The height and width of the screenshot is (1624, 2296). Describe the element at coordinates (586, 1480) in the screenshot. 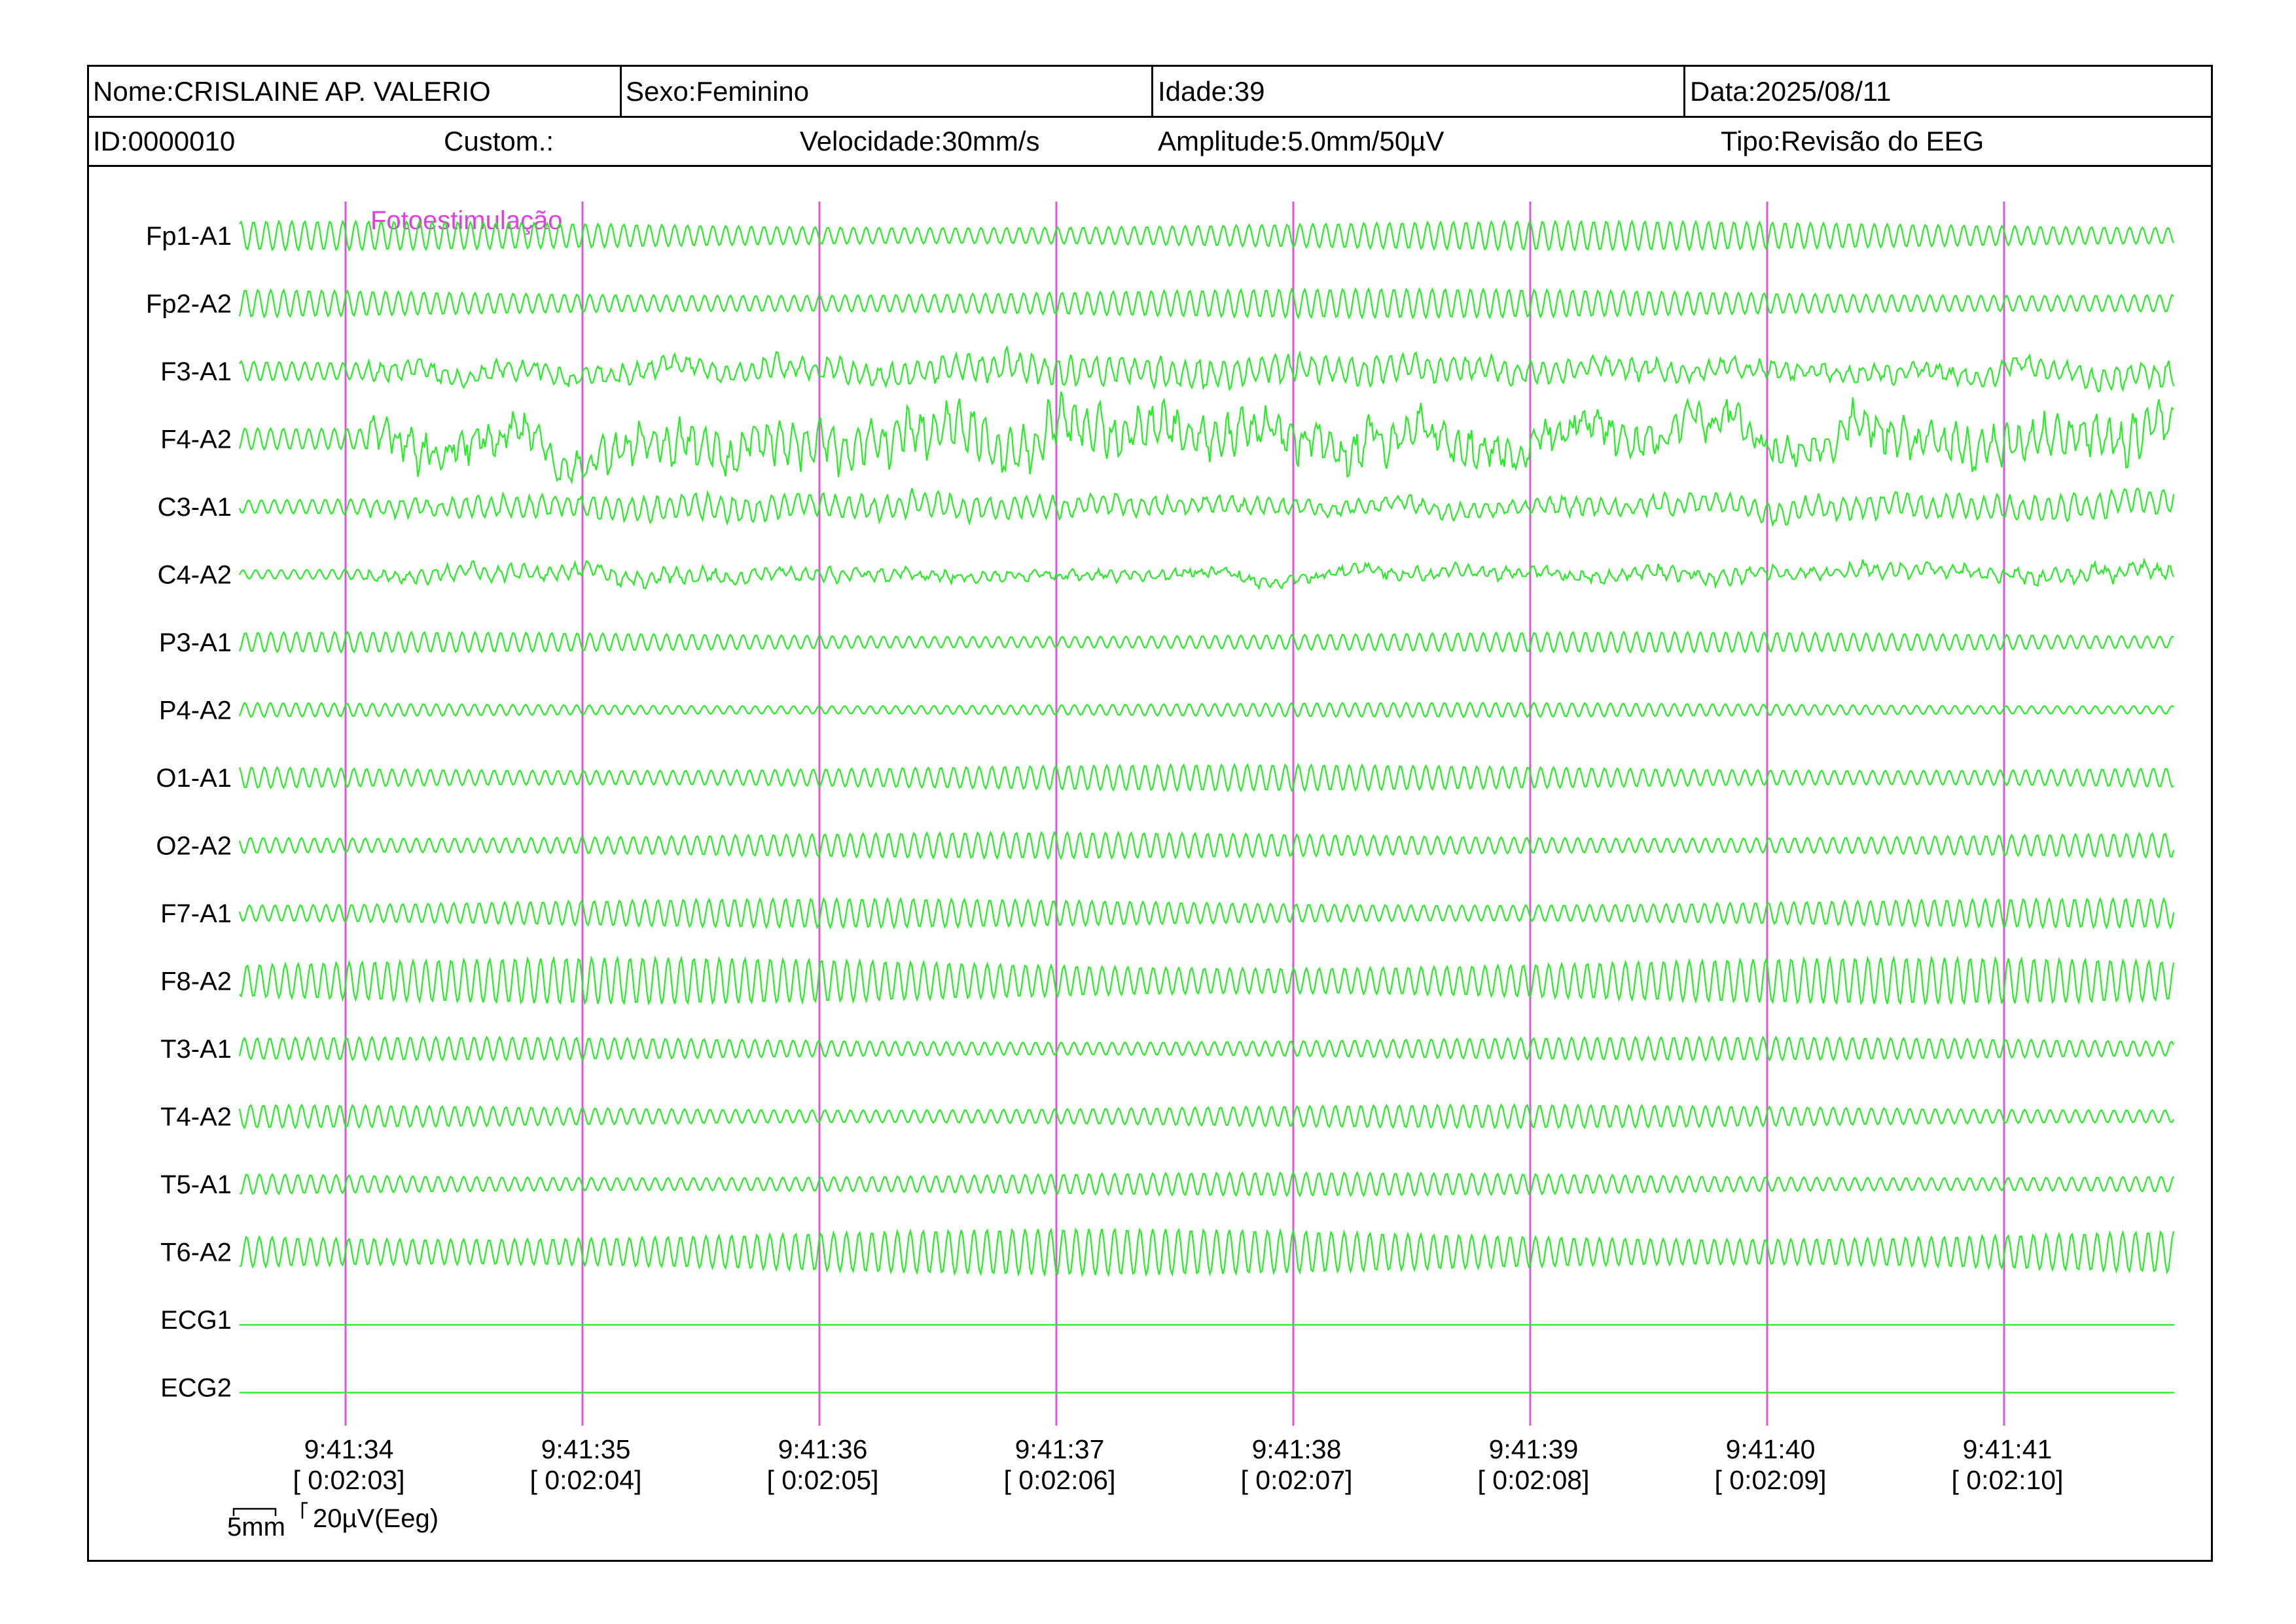

I see `time-elapsed-label: [ 0:02:04]` at that location.